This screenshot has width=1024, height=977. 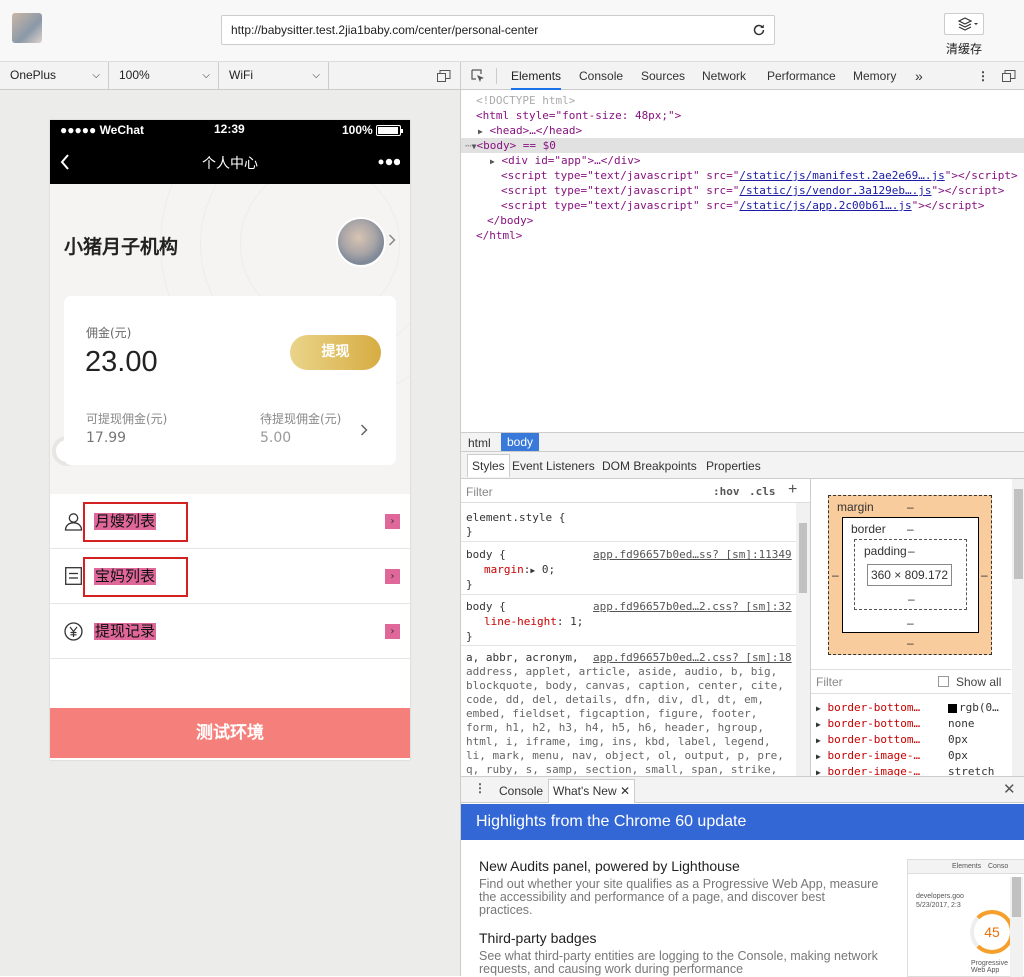 What do you see at coordinates (762, 491) in the screenshot?
I see `cls-toggle: .cls` at bounding box center [762, 491].